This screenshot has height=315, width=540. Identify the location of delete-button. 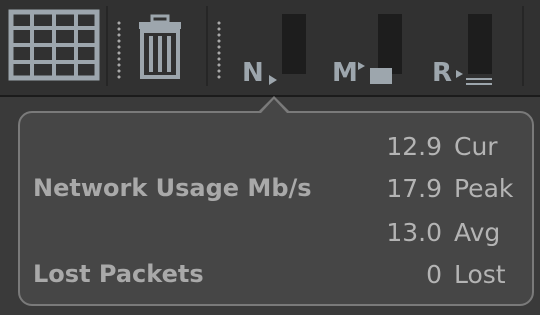
(160, 47).